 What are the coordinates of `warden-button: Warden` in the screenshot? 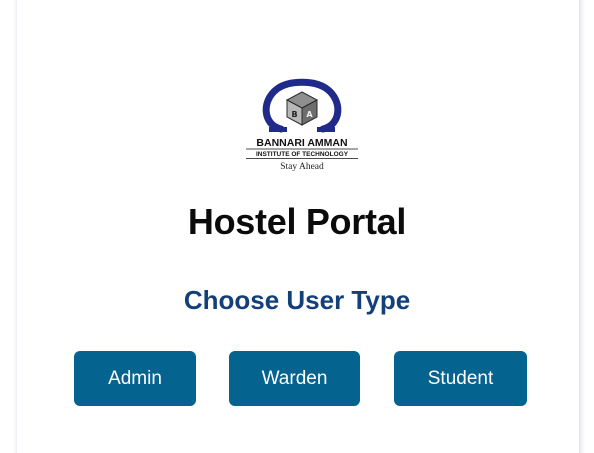 It's located at (294, 378).